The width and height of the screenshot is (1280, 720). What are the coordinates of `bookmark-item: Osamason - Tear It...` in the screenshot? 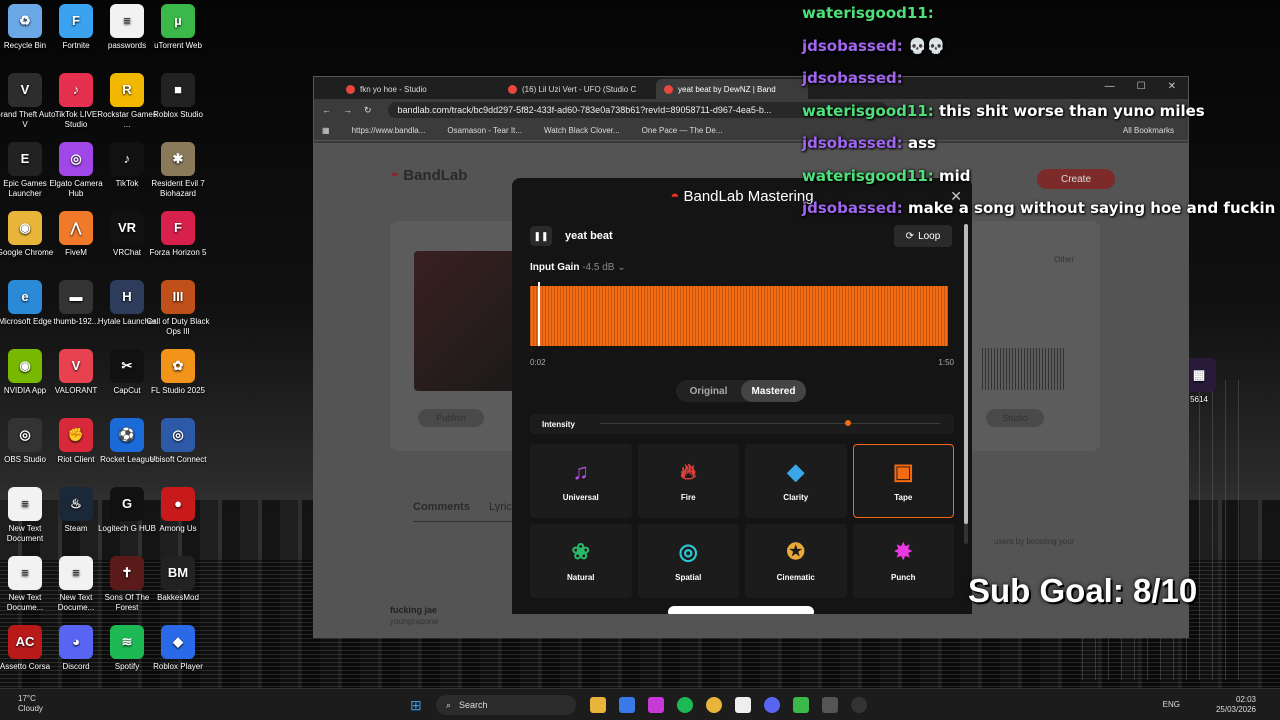 It's located at (484, 130).